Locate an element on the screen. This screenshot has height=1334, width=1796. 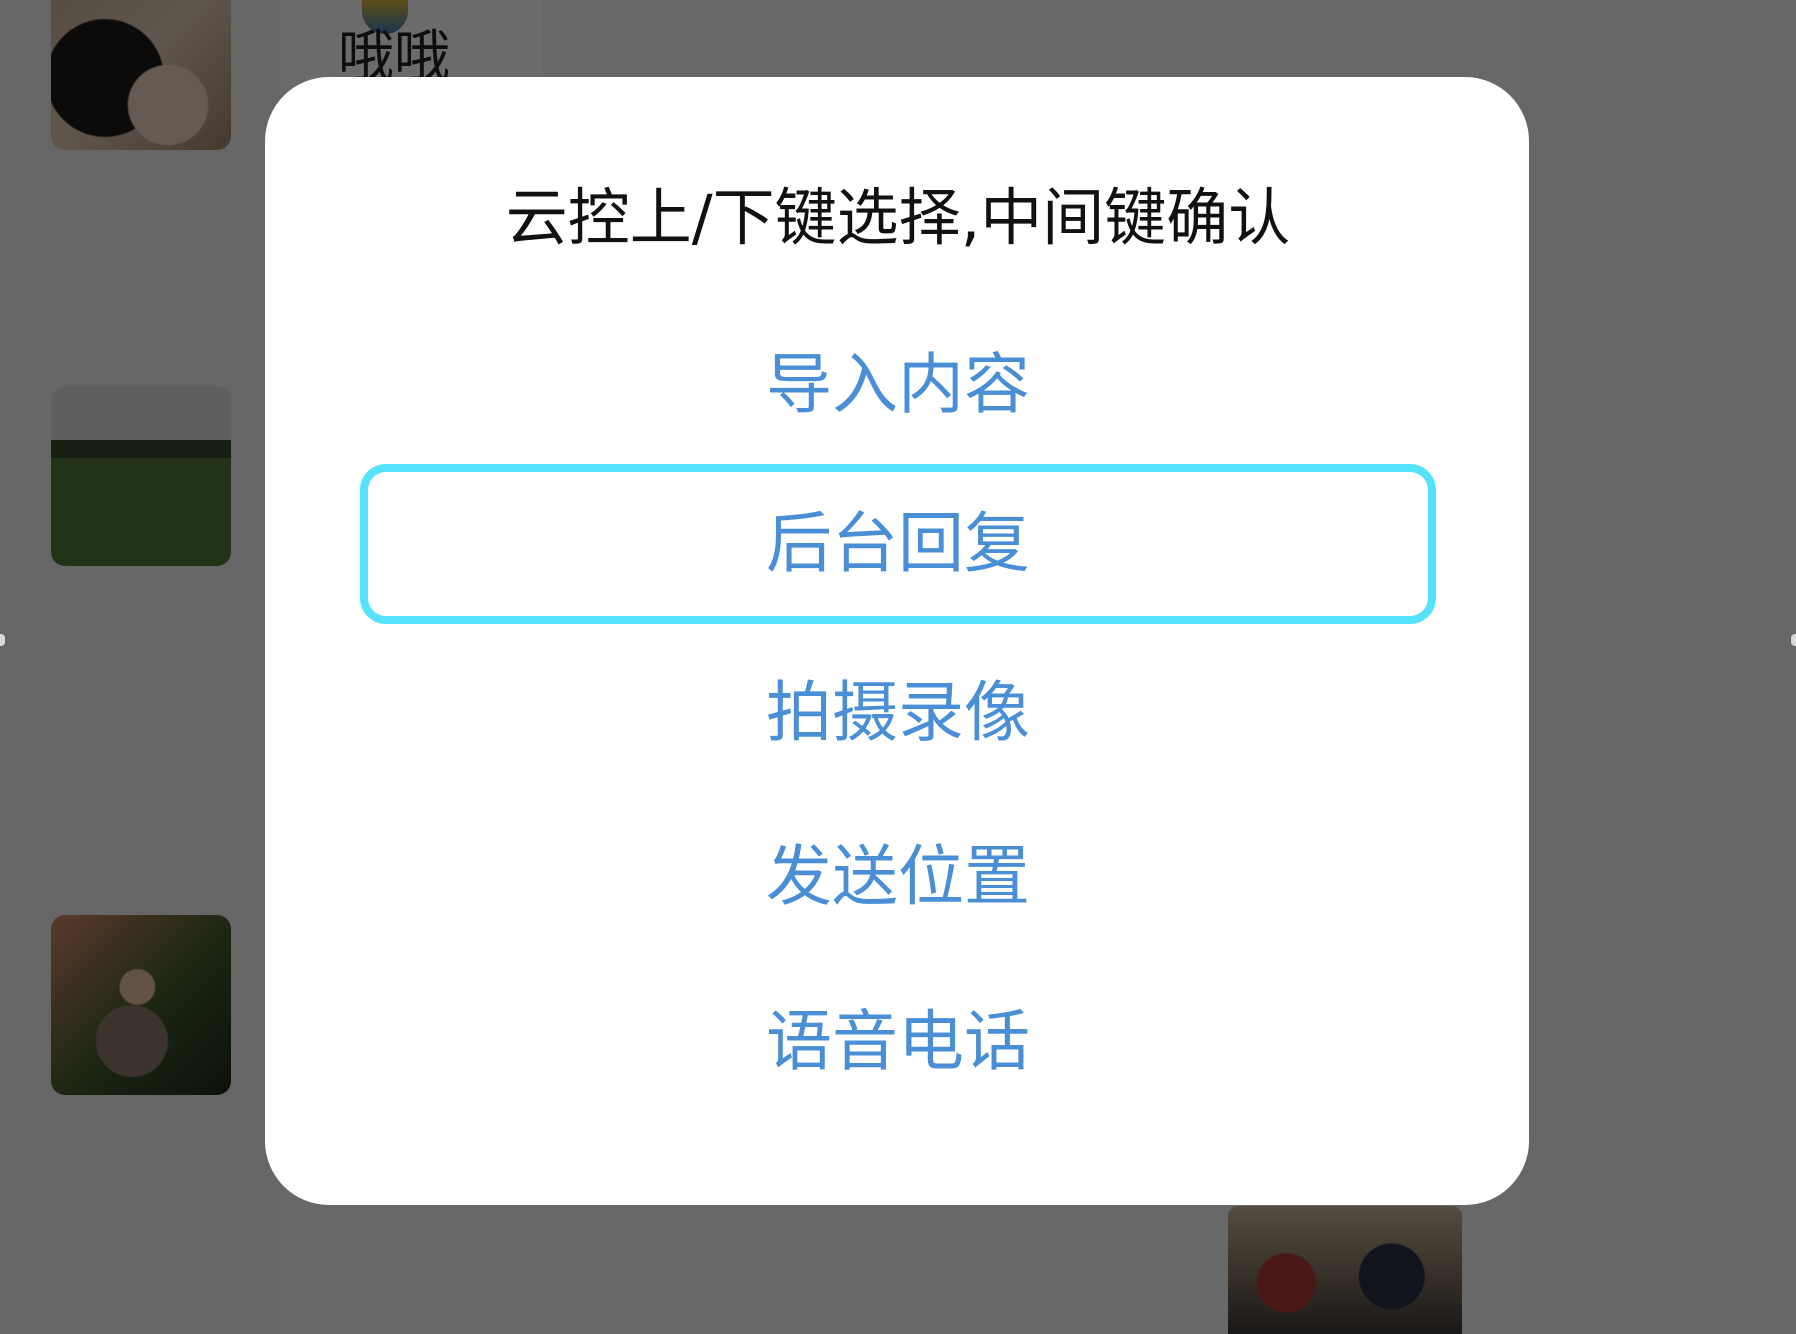
dialog-title: 云控上/下键选择,中间键确认 is located at coordinates (898, 217).